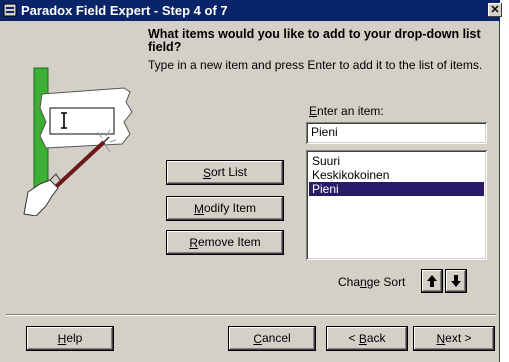 This screenshot has width=509, height=362. What do you see at coordinates (251, 315) in the screenshot?
I see `footer-separator` at bounding box center [251, 315].